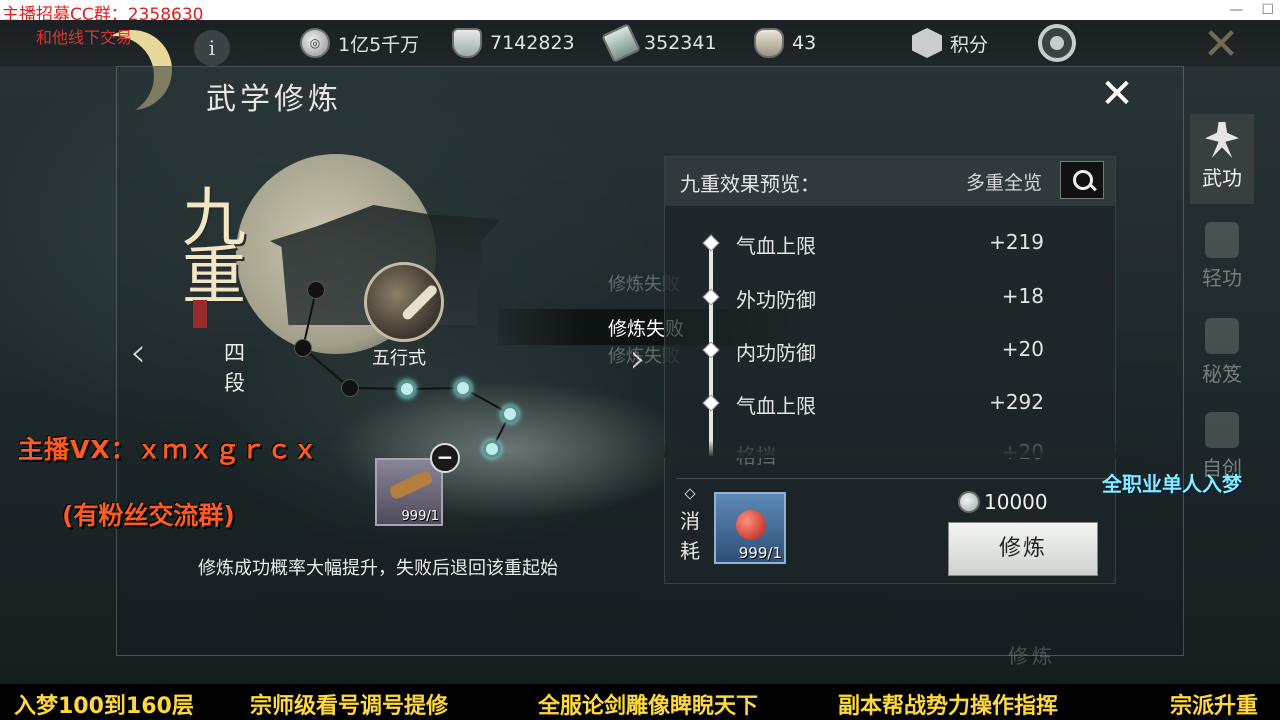 The image size is (1280, 720). What do you see at coordinates (411, 485) in the screenshot?
I see `herb-icon` at bounding box center [411, 485].